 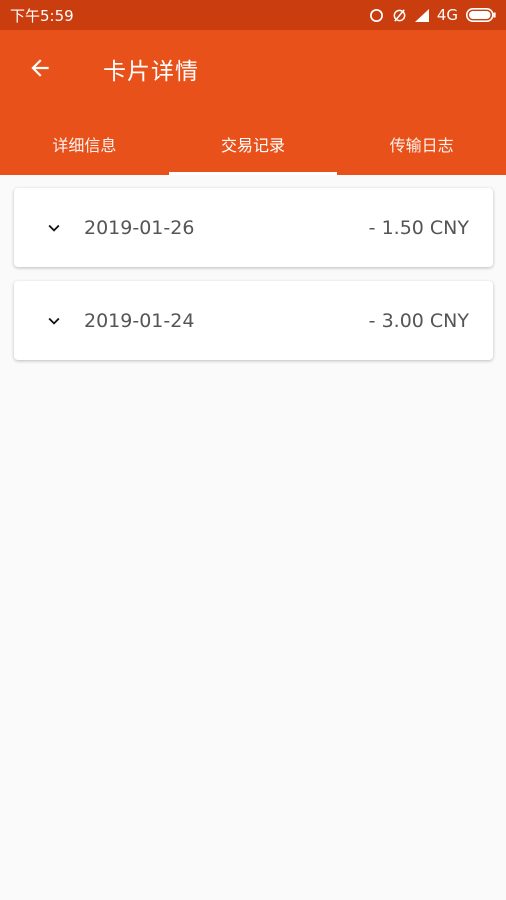 What do you see at coordinates (139, 227) in the screenshot?
I see `transaction-date: 2019-01-26` at bounding box center [139, 227].